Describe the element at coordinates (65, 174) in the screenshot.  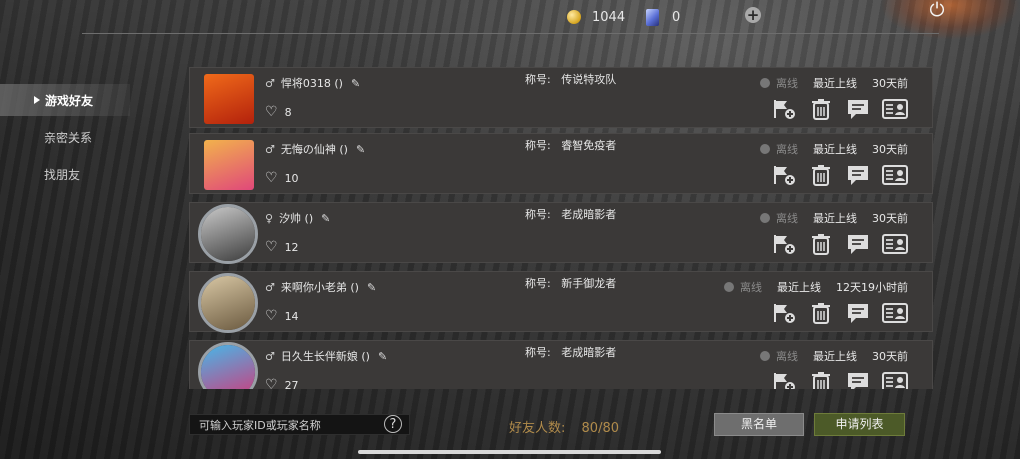
I see `sidebar-item-find-friends: 找朋友` at that location.